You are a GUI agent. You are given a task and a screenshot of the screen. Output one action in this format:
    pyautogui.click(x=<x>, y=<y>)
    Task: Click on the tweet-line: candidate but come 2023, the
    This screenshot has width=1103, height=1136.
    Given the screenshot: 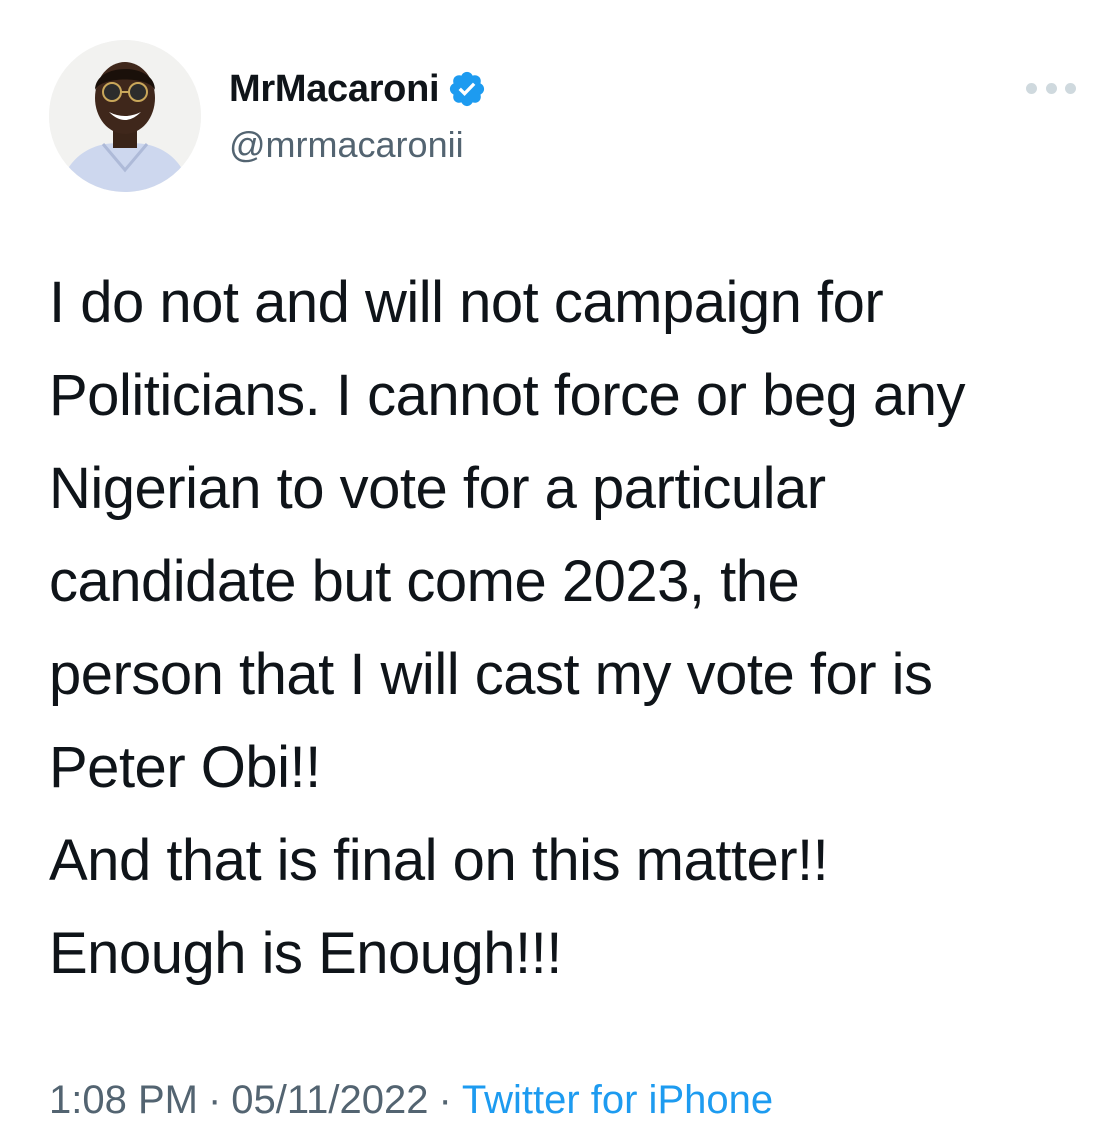 What is the action you would take?
    pyautogui.click(x=424, y=581)
    